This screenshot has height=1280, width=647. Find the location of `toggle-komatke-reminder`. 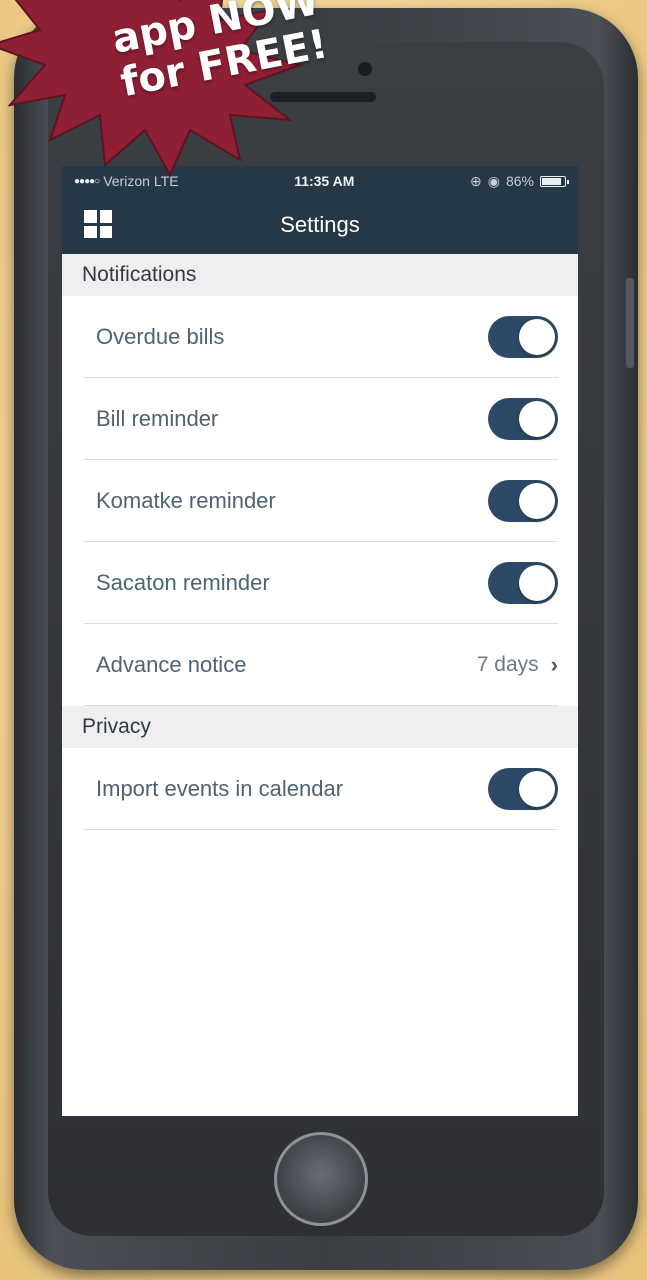

toggle-komatke-reminder is located at coordinates (523, 501).